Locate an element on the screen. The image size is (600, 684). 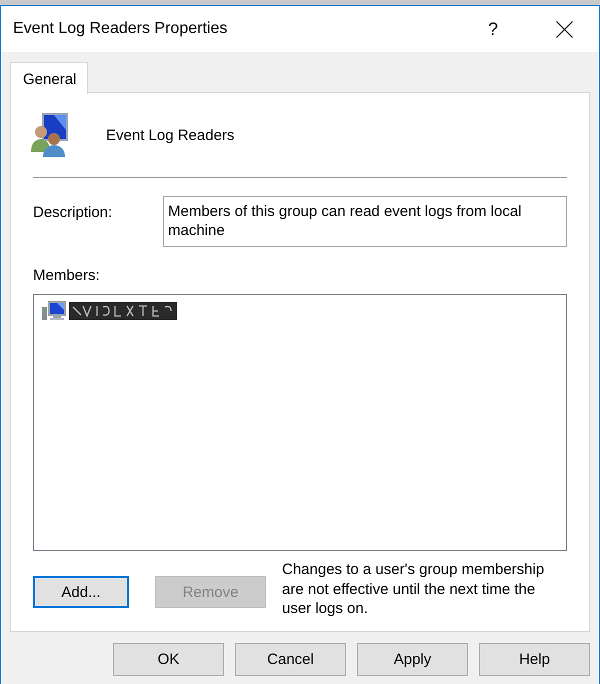
close-icon is located at coordinates (564, 29).